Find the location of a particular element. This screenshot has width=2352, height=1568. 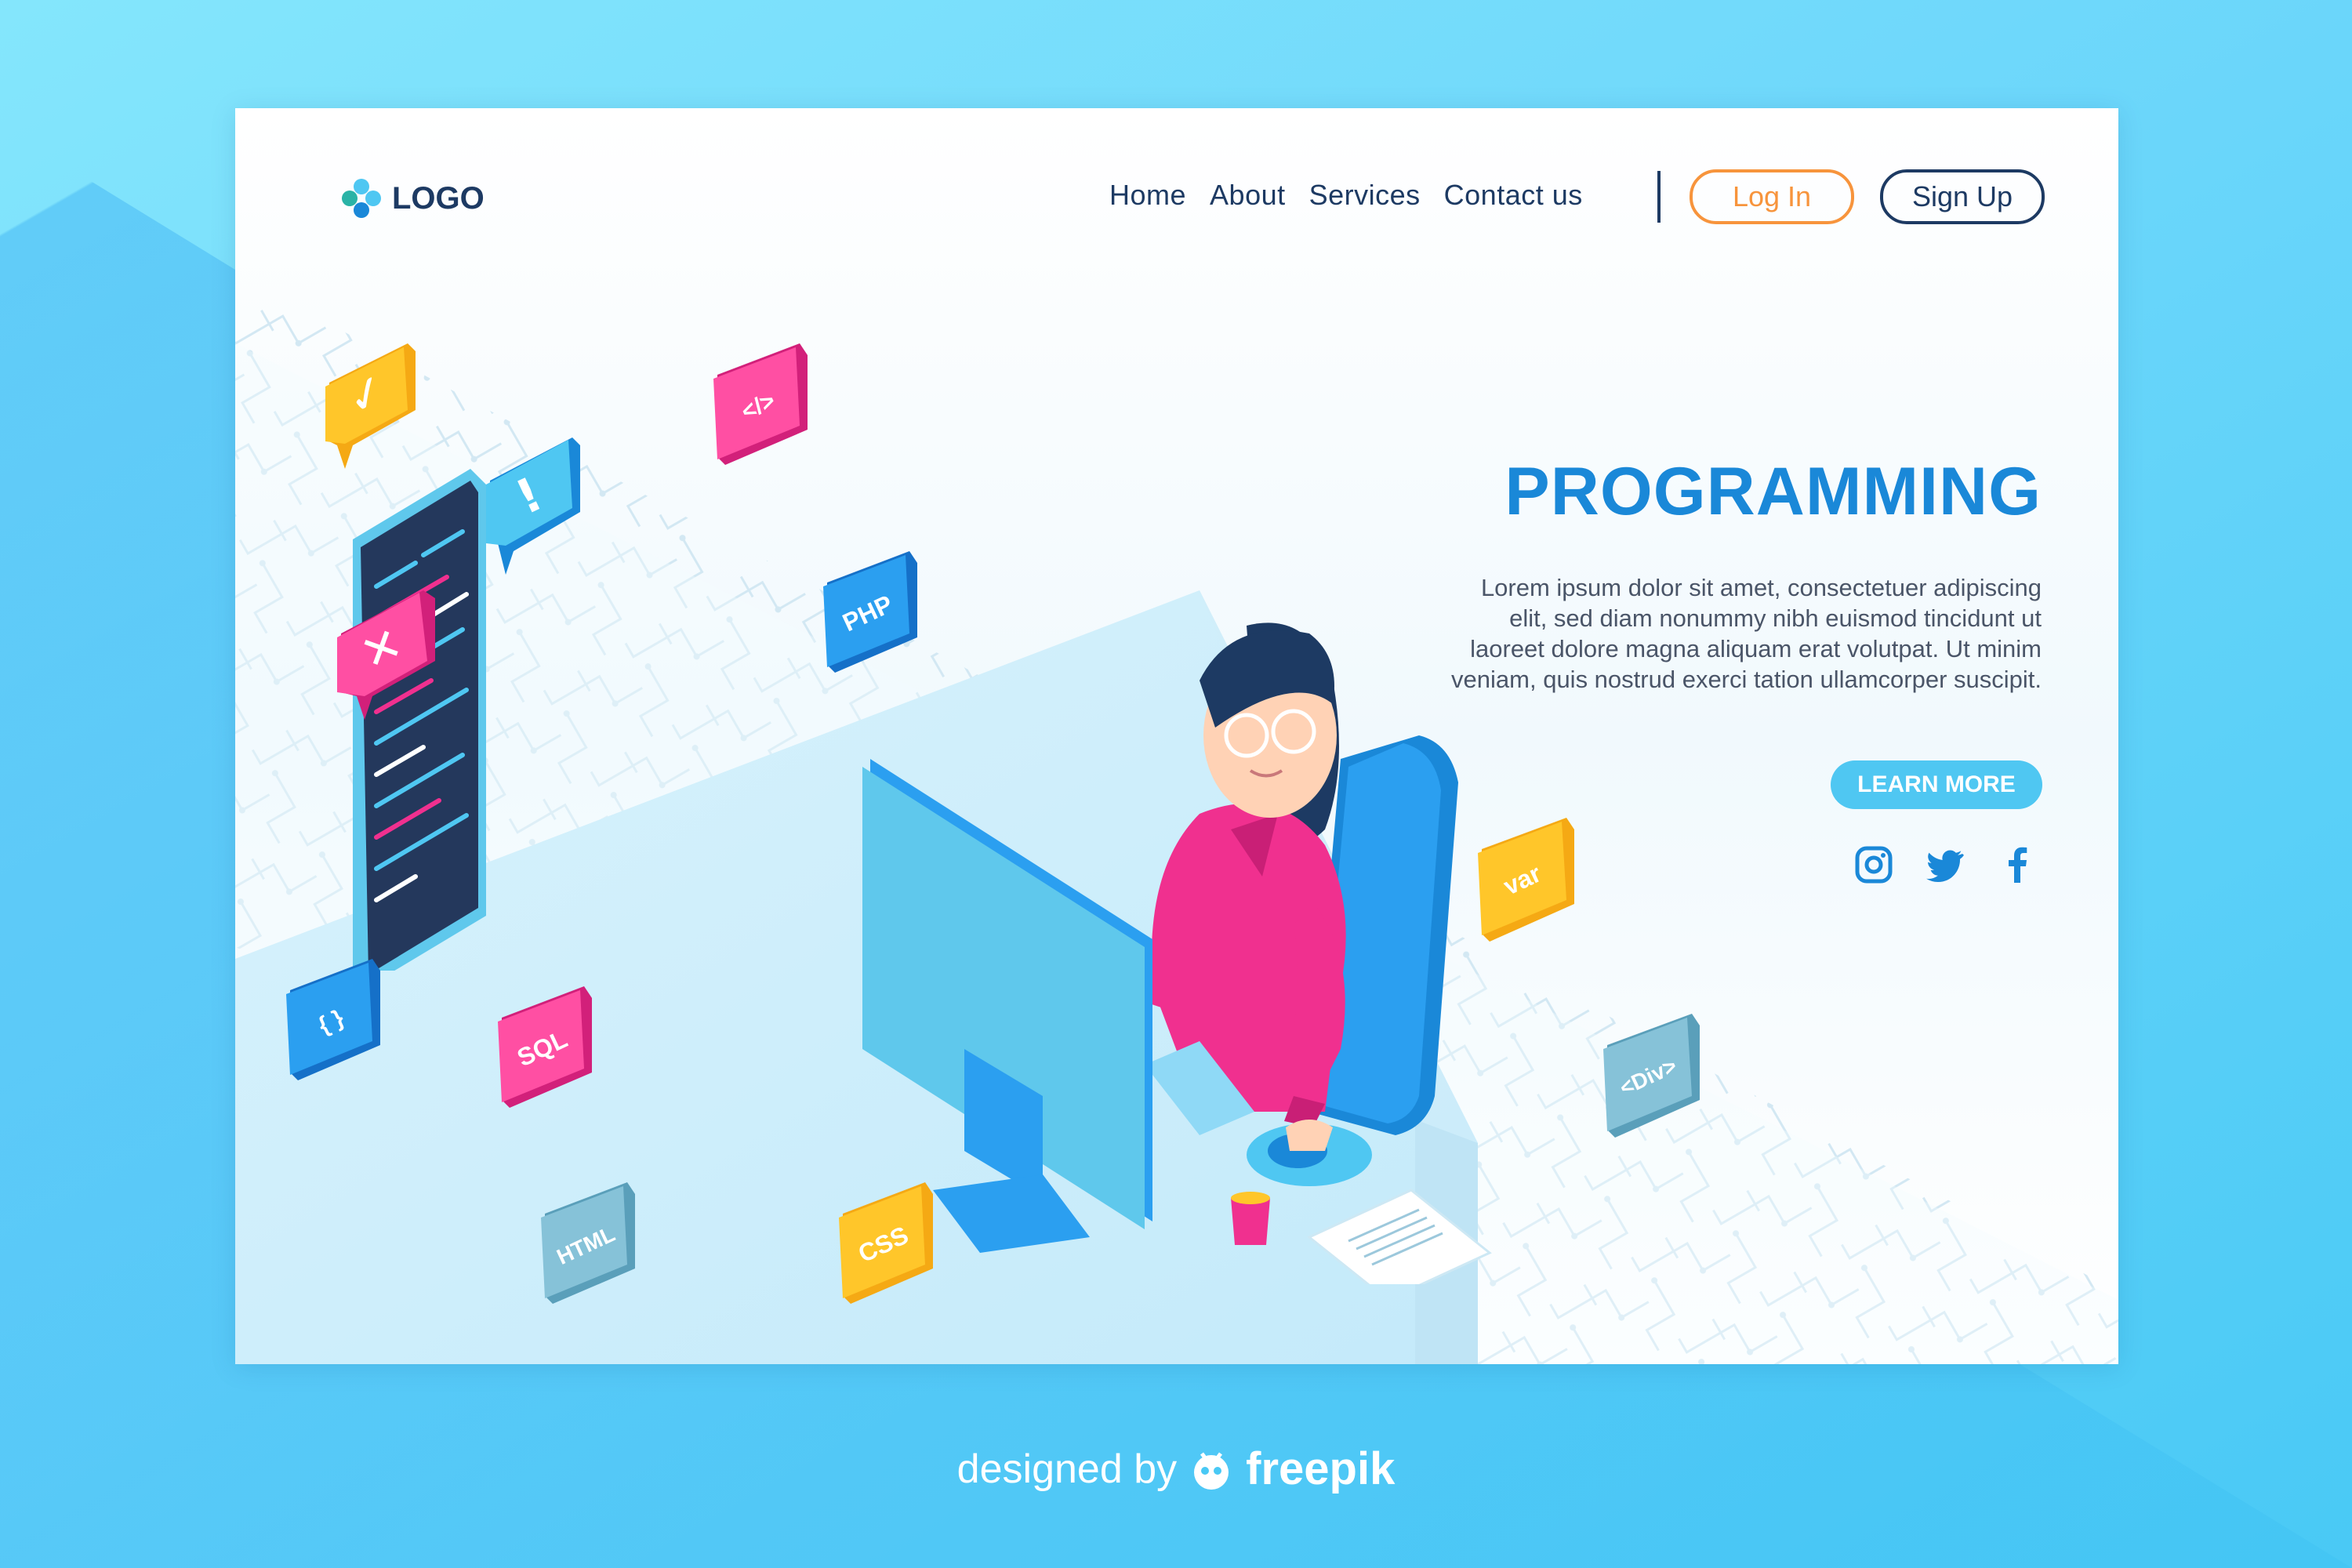

nav-link-contact: Contact us is located at coordinates (1513, 195).